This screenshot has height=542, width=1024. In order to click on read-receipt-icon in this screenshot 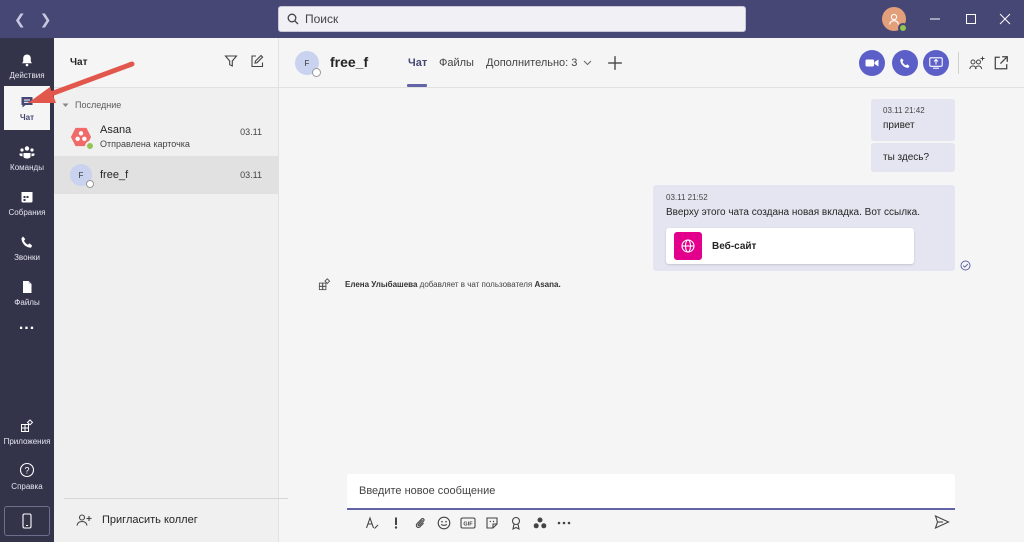, I will do `click(965, 265)`.